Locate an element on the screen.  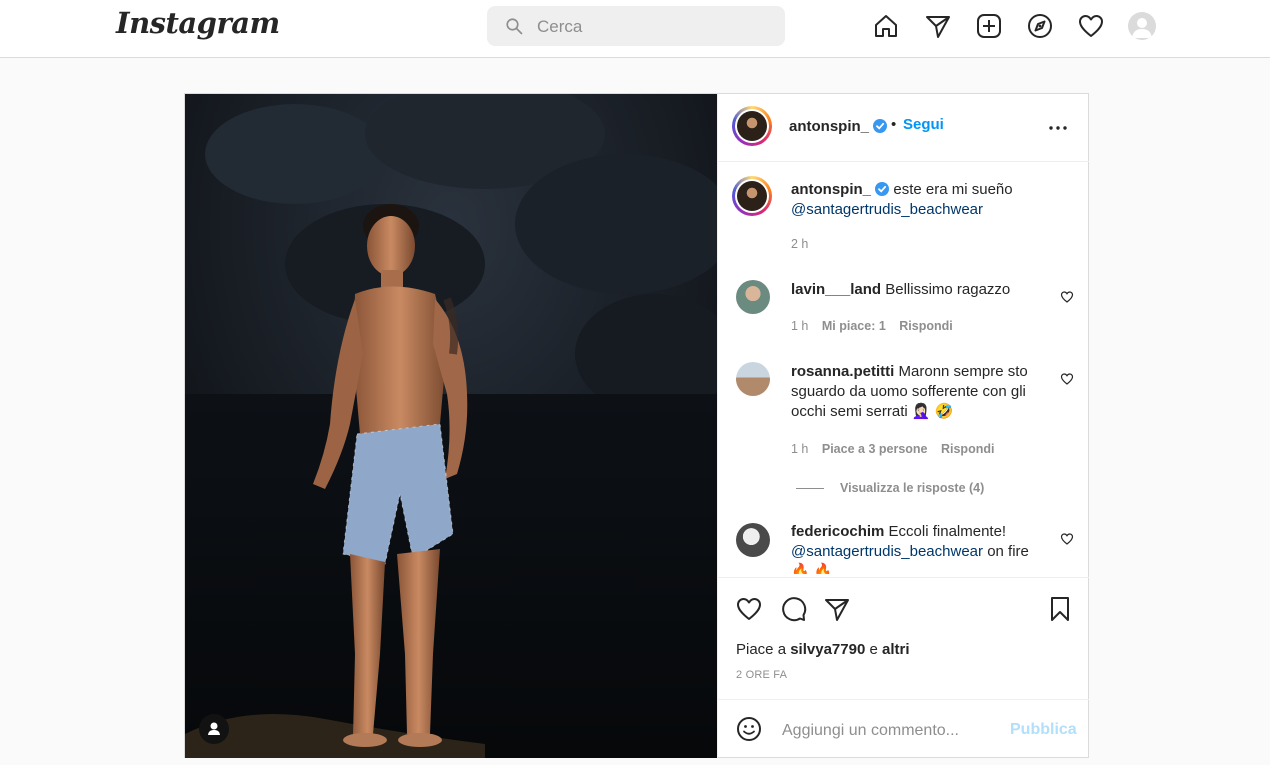
likes-and: e is located at coordinates (873, 649).